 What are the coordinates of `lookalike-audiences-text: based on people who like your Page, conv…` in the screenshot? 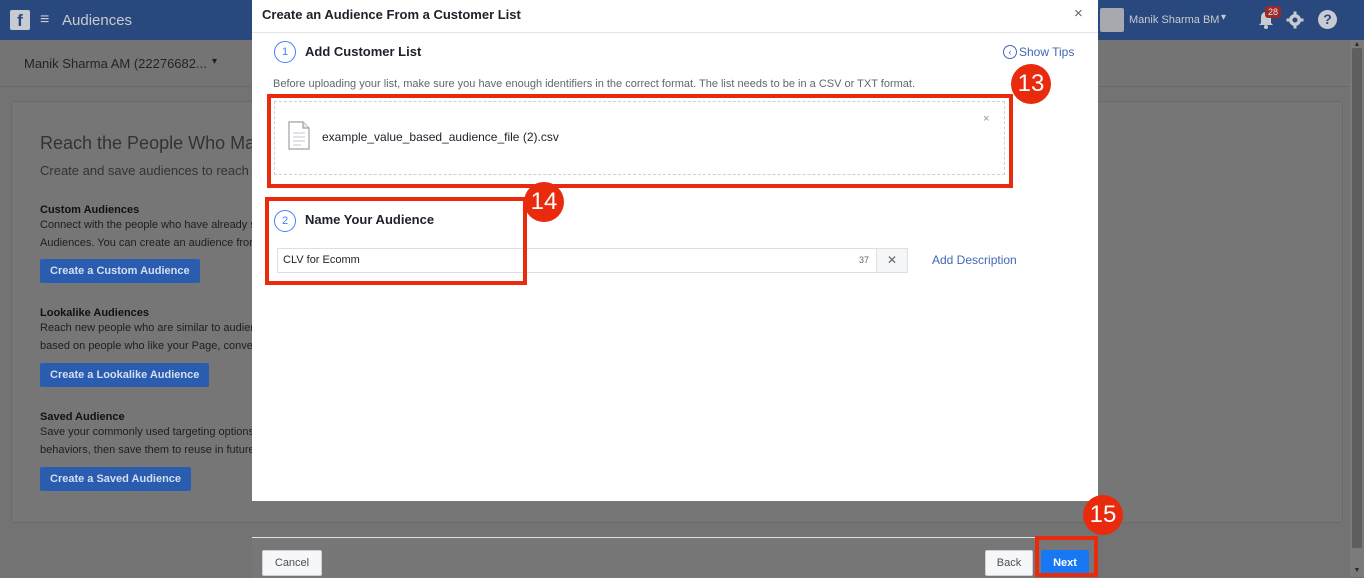 It's located at (146, 346).